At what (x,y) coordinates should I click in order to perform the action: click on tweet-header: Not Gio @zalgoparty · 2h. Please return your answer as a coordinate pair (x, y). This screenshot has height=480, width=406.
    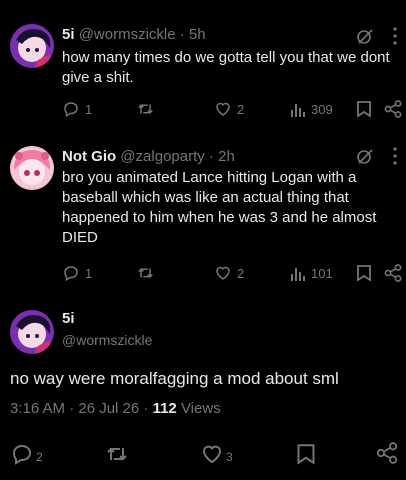
    Looking at the image, I should click on (148, 156).